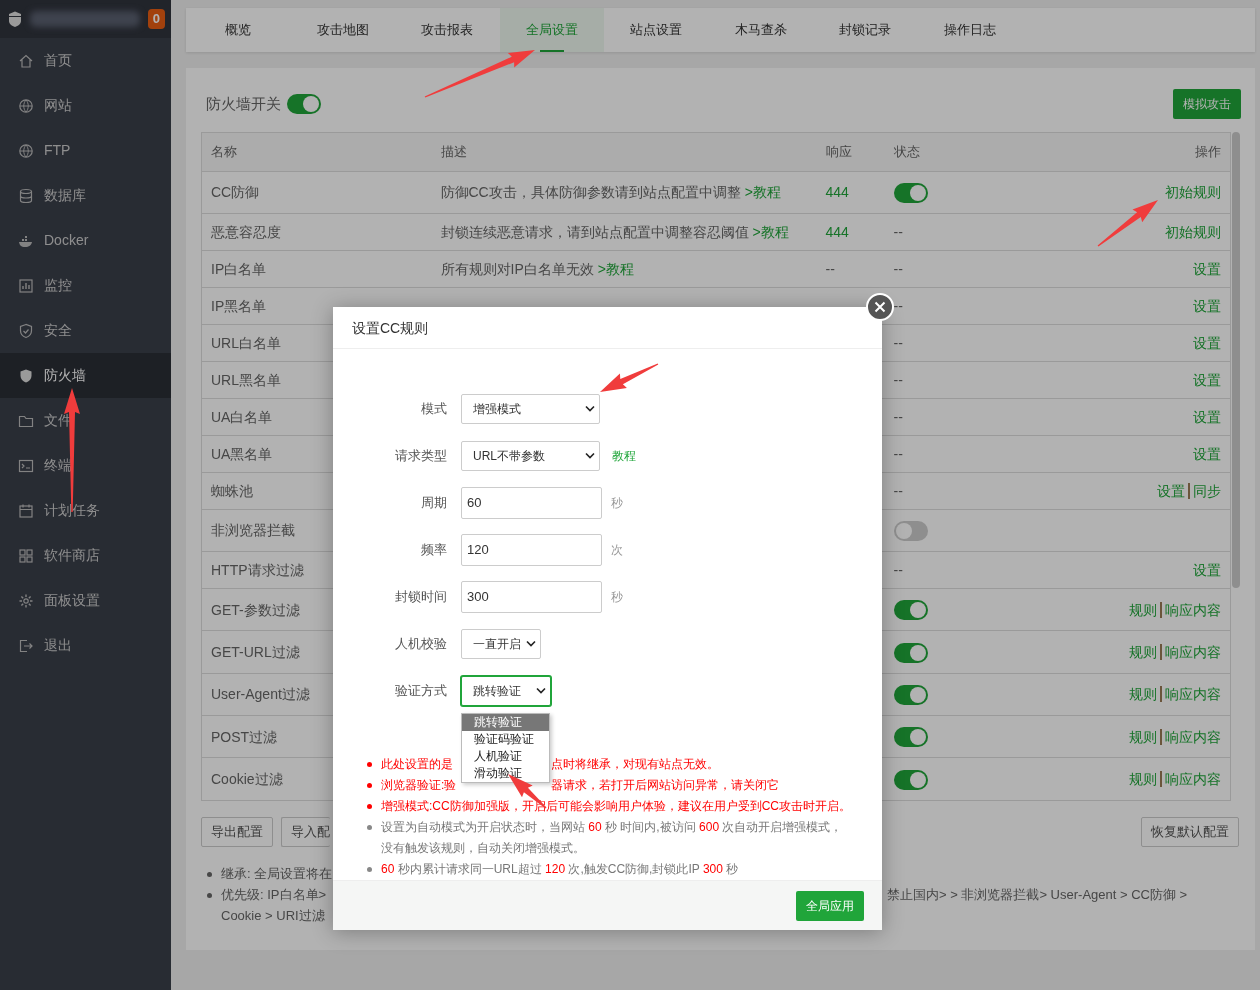  I want to click on number-text: 300, so click(712, 869).